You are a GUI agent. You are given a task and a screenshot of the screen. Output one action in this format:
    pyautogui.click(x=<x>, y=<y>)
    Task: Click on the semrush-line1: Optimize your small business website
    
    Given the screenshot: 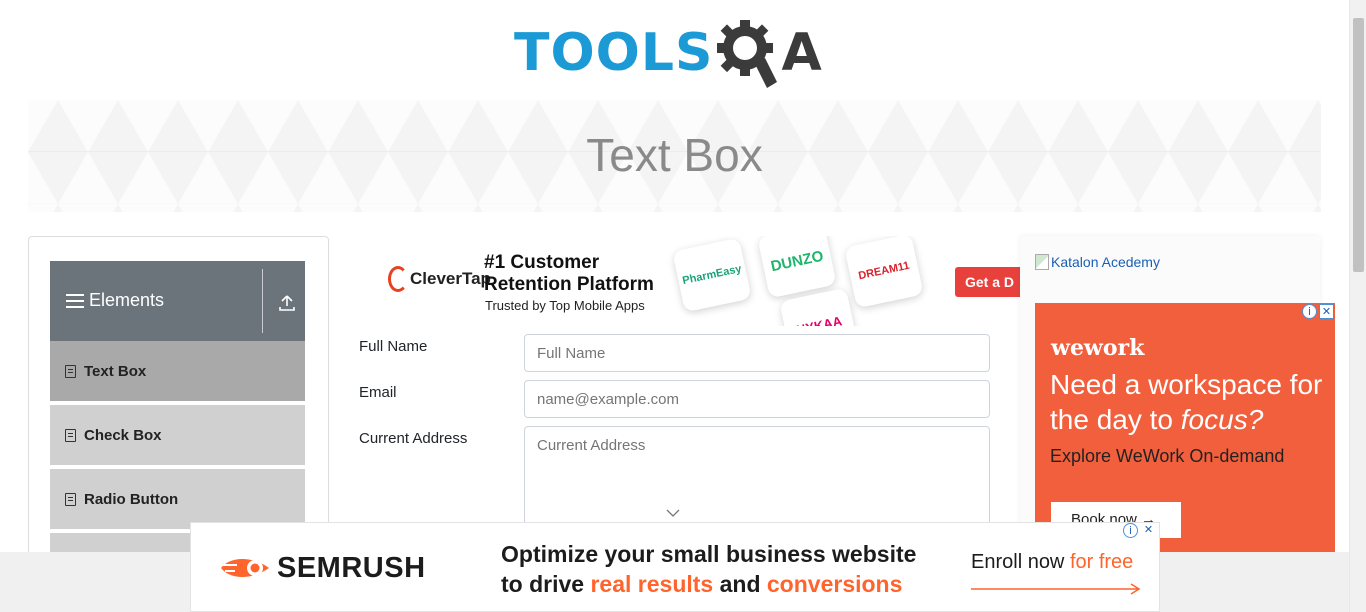 What is the action you would take?
    pyautogui.click(x=709, y=554)
    